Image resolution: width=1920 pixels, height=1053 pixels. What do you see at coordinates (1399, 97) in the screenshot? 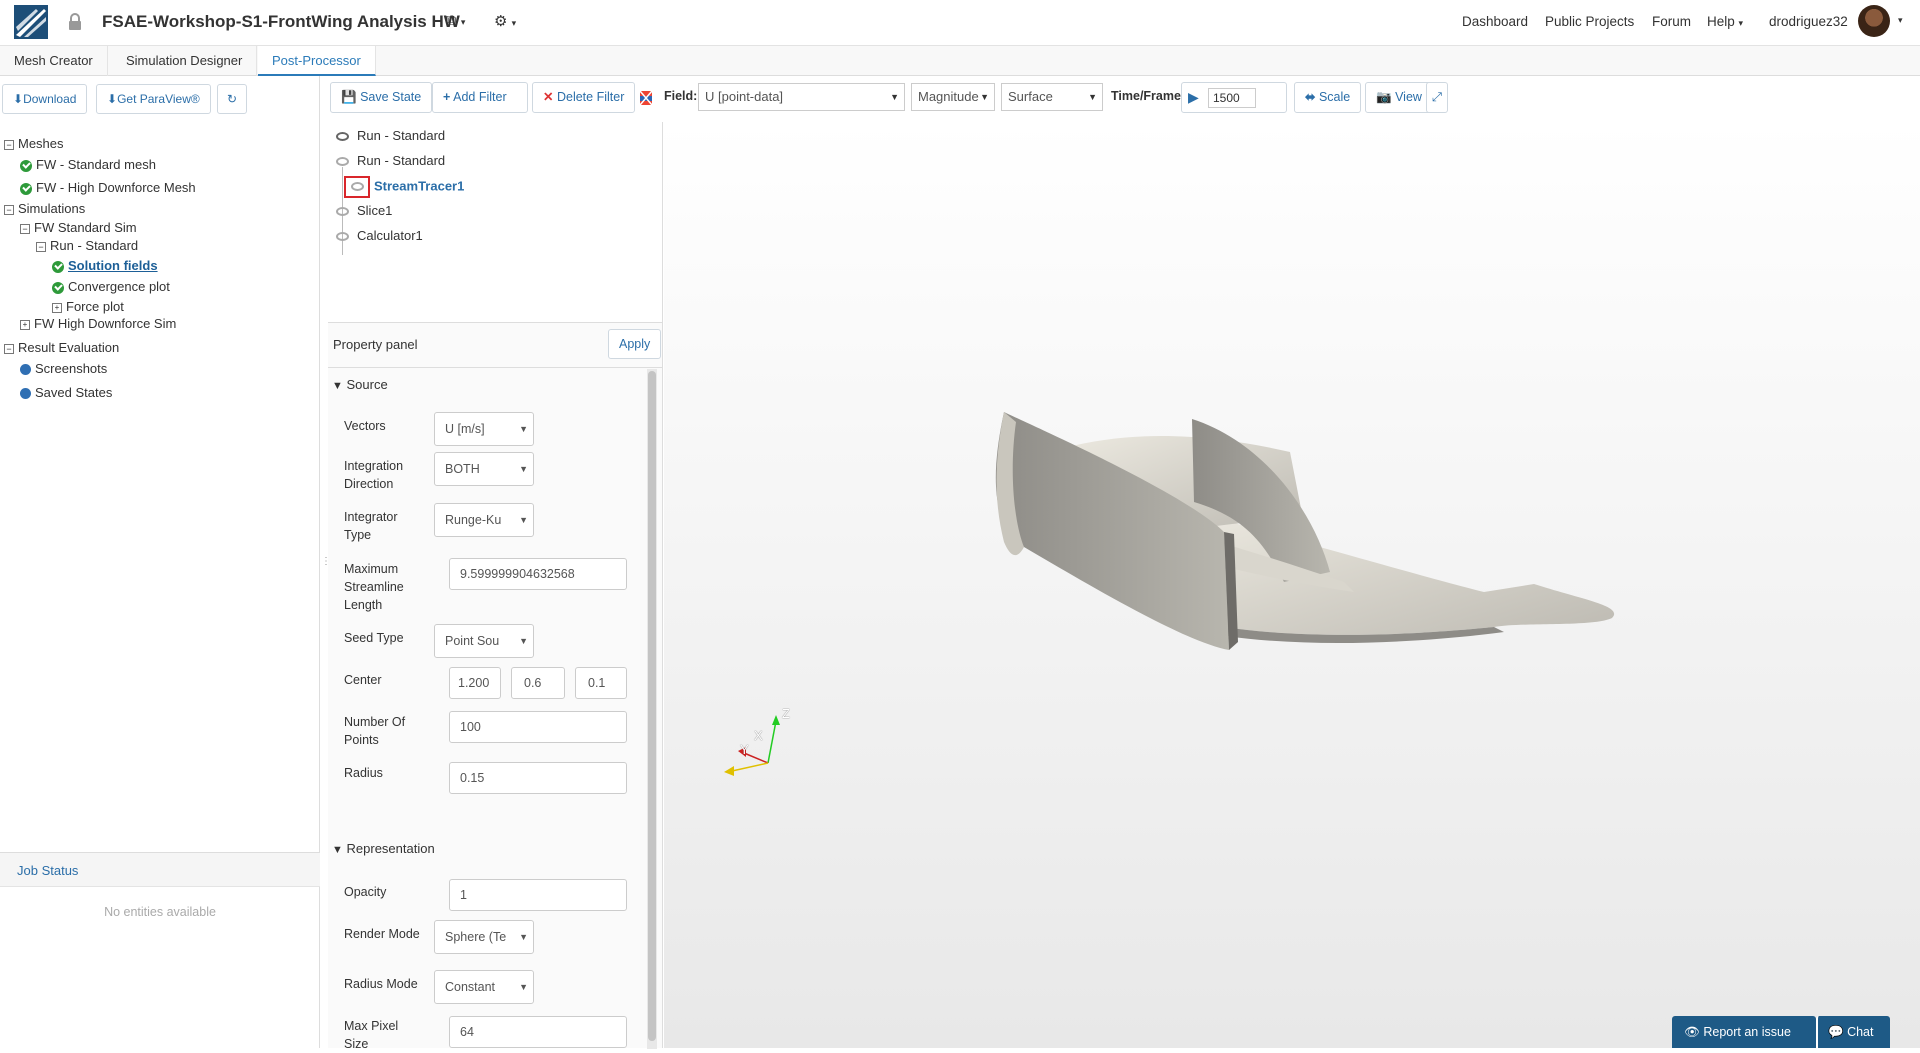
I see `view-button: 📷 View` at bounding box center [1399, 97].